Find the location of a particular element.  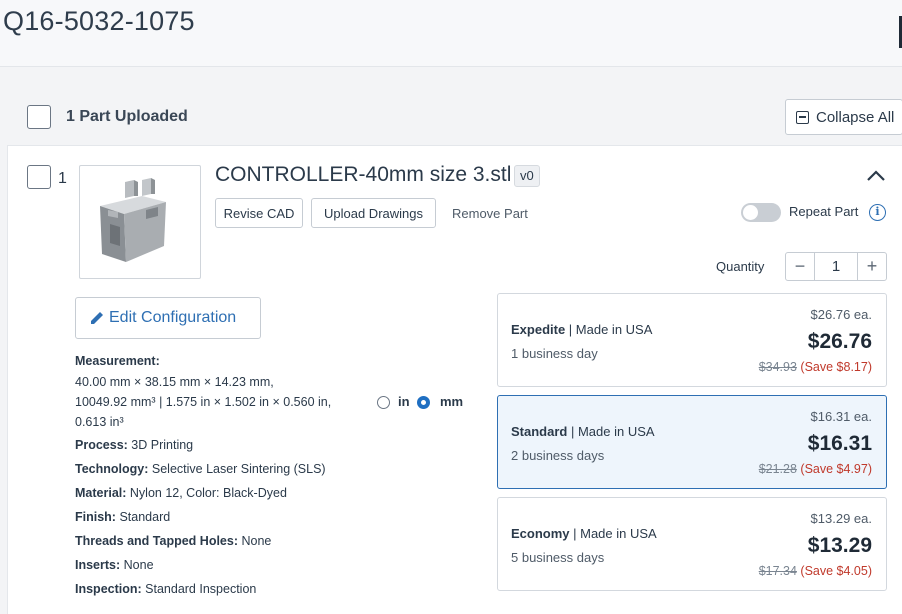

spec-inspection: Inspection: Standard Inspection is located at coordinates (166, 589).